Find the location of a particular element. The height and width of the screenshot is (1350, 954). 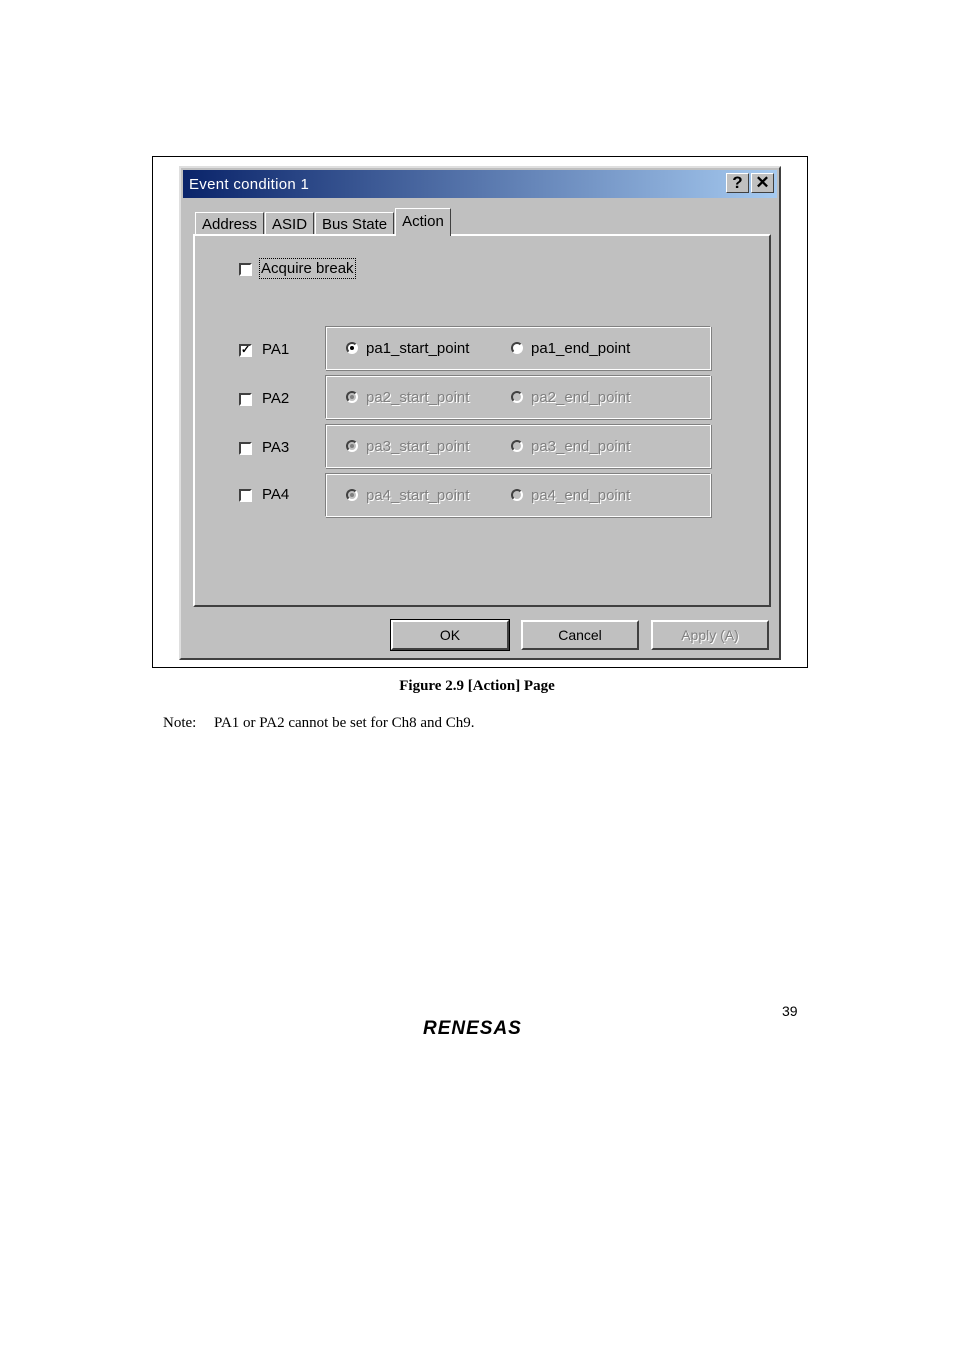

pa3-start-label: pa3_start_point is located at coordinates (418, 446).